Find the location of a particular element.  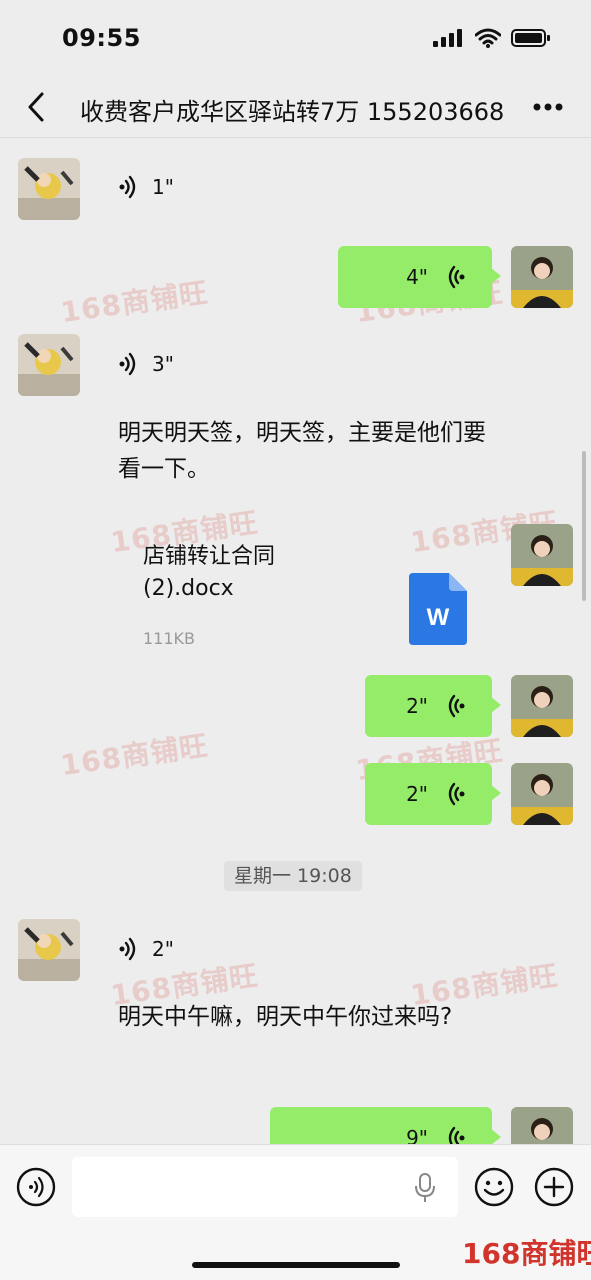

voice-message: 4" is located at coordinates (419, 277).